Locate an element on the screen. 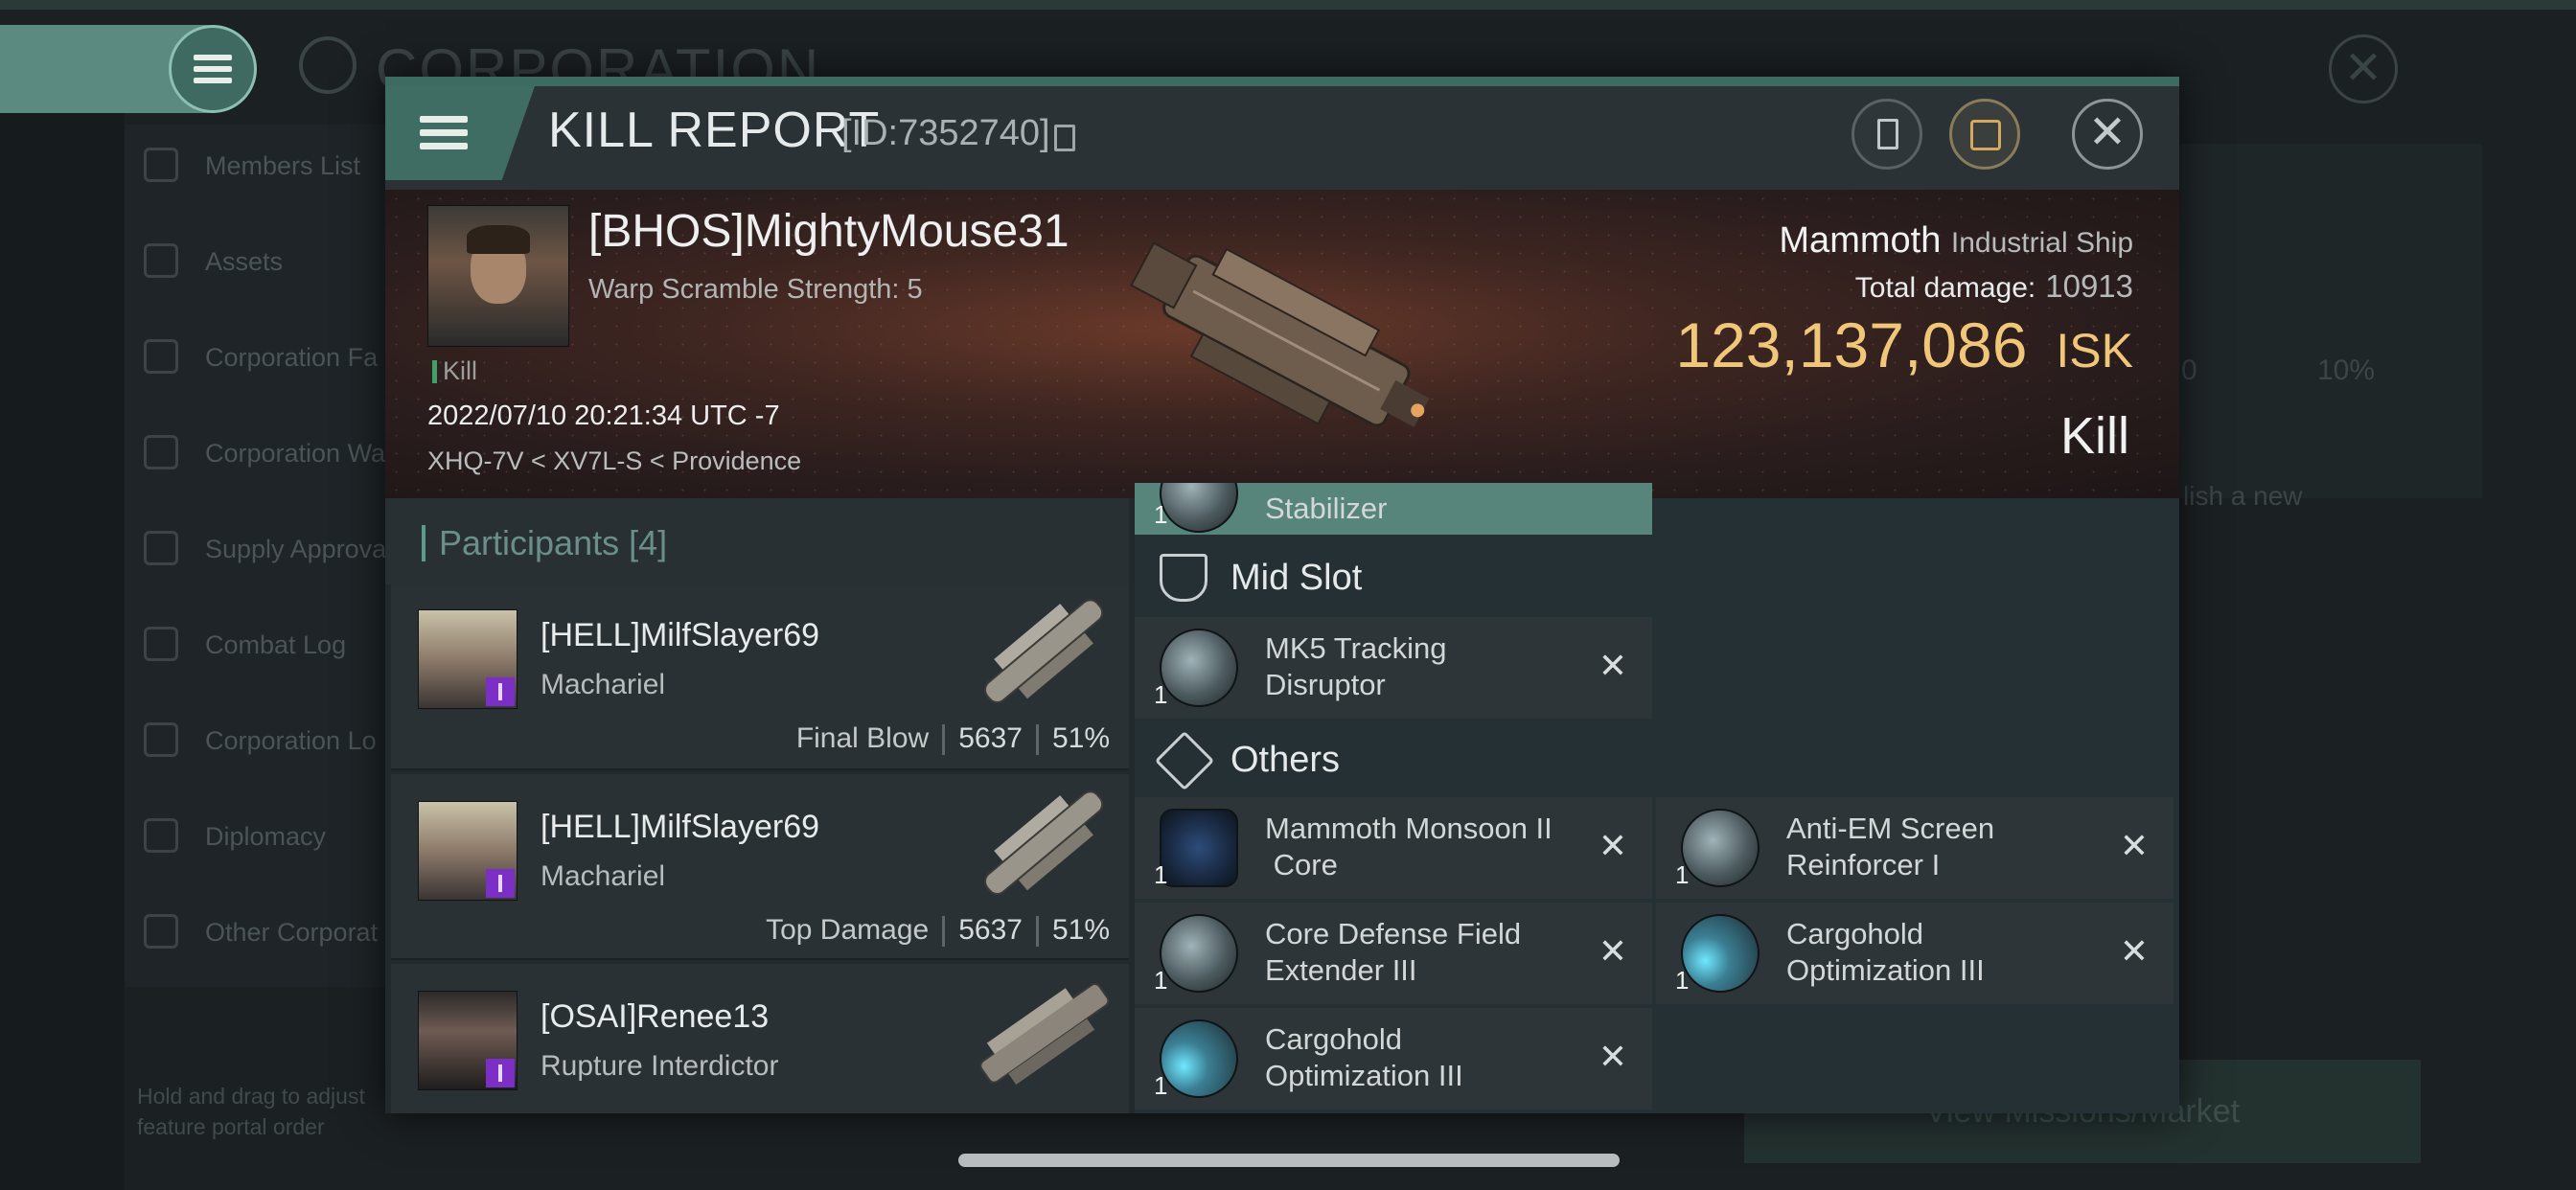  other-corp-icon is located at coordinates (161, 932).